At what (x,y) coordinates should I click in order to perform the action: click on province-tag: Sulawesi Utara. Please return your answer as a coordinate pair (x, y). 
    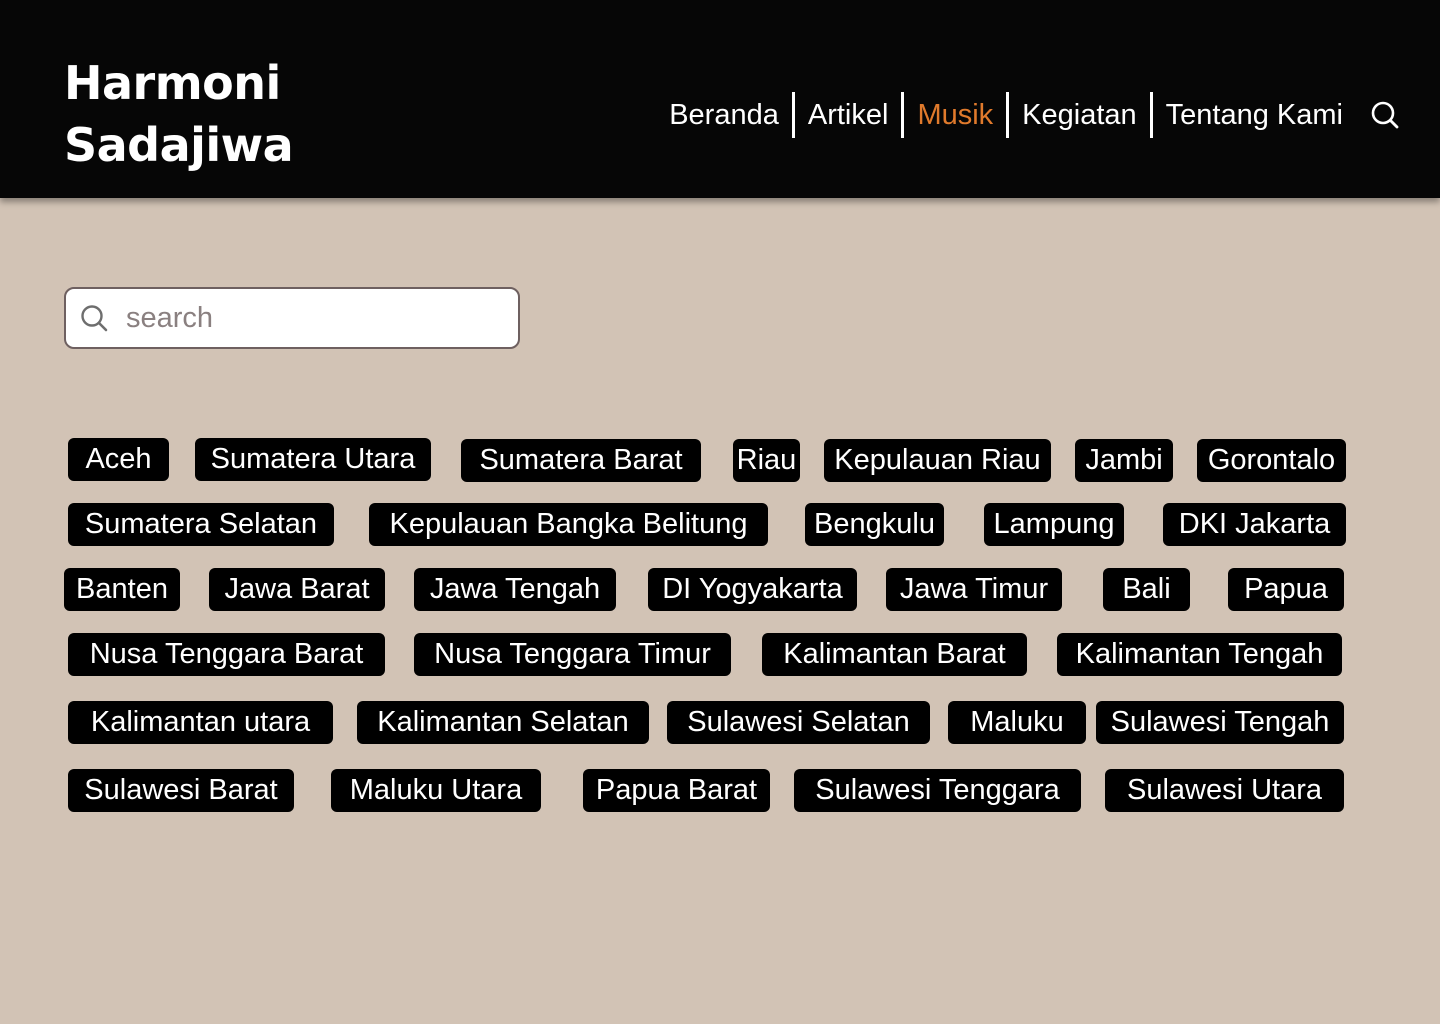
    Looking at the image, I should click on (1224, 790).